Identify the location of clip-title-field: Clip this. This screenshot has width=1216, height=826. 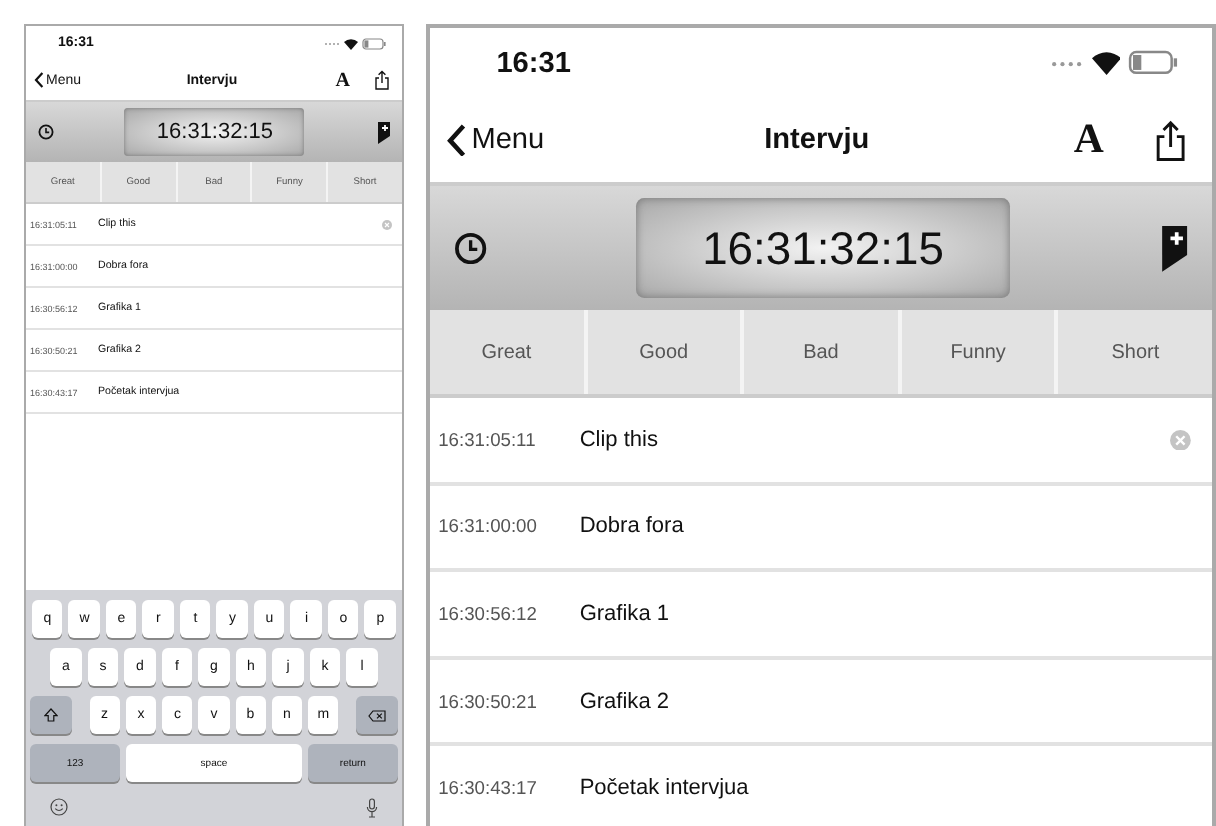
(875, 439).